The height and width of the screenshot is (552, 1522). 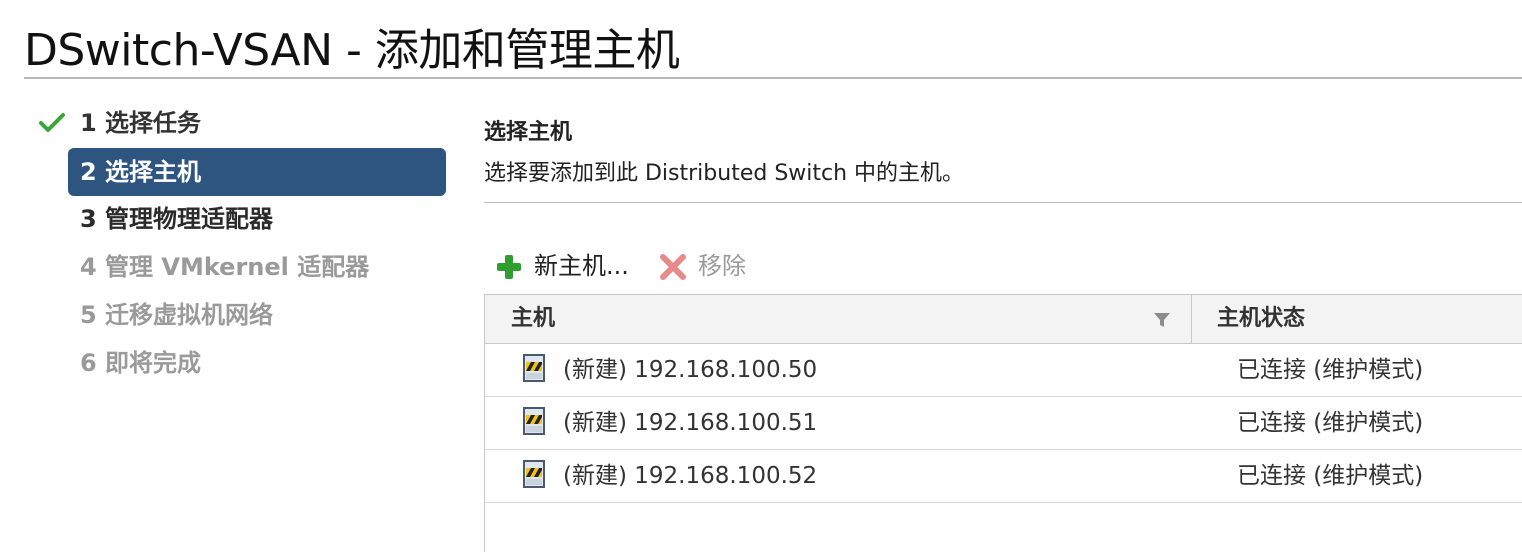 What do you see at coordinates (141, 363) in the screenshot?
I see `wizard-step-ready-to-complete: 6 即将完成` at bounding box center [141, 363].